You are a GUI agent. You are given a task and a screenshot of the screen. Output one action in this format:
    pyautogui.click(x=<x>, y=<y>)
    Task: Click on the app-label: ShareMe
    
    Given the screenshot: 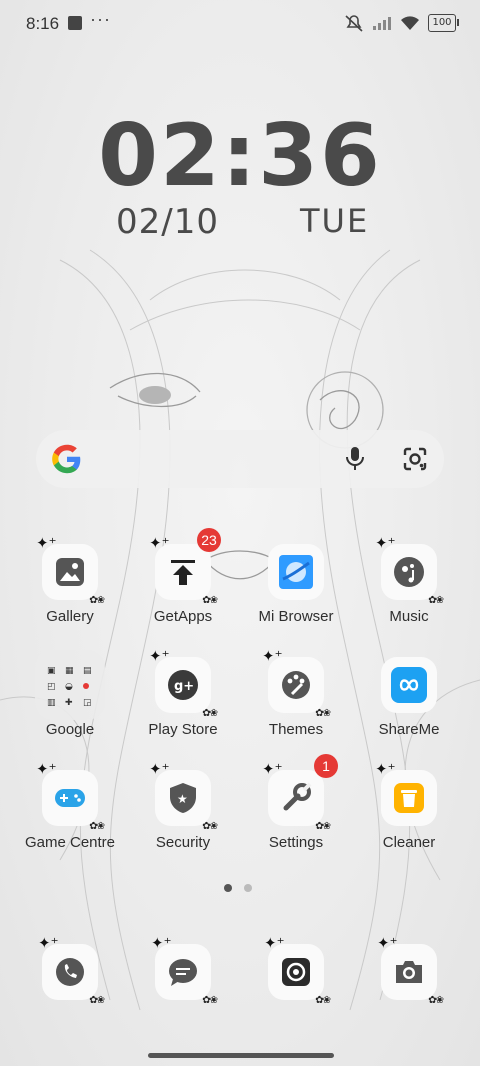 What is the action you would take?
    pyautogui.click(x=409, y=729)
    